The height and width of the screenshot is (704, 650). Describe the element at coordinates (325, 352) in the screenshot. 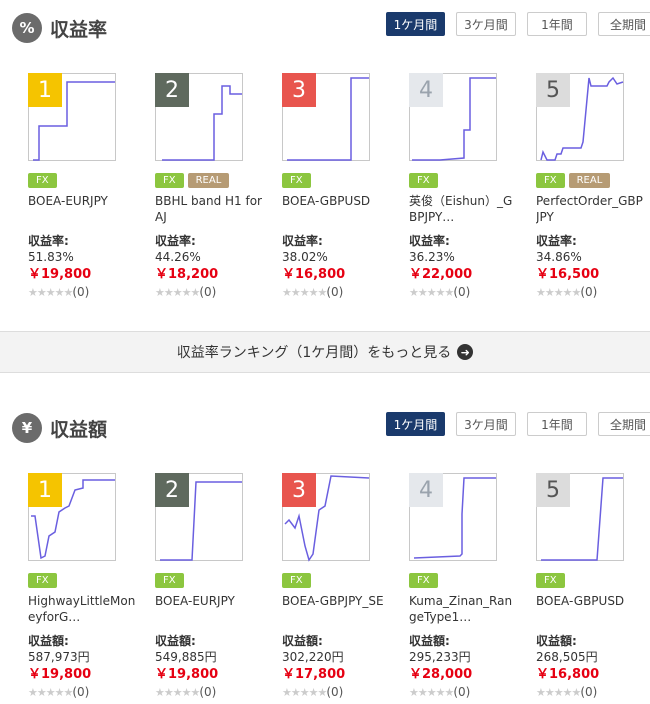

I see `more-ranking-link: 収益率ランキング（1ケ月間）をもっと見る ➜` at that location.